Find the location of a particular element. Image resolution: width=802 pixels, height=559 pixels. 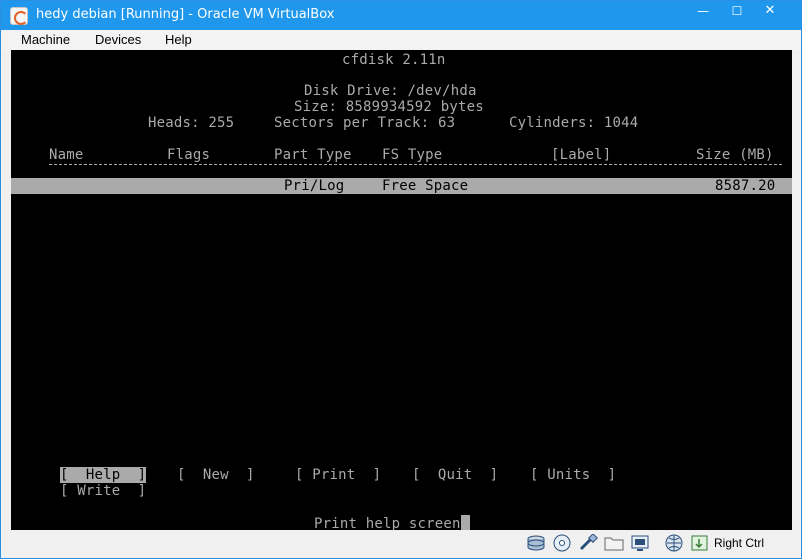

menu-devices: Devices is located at coordinates (118, 40).